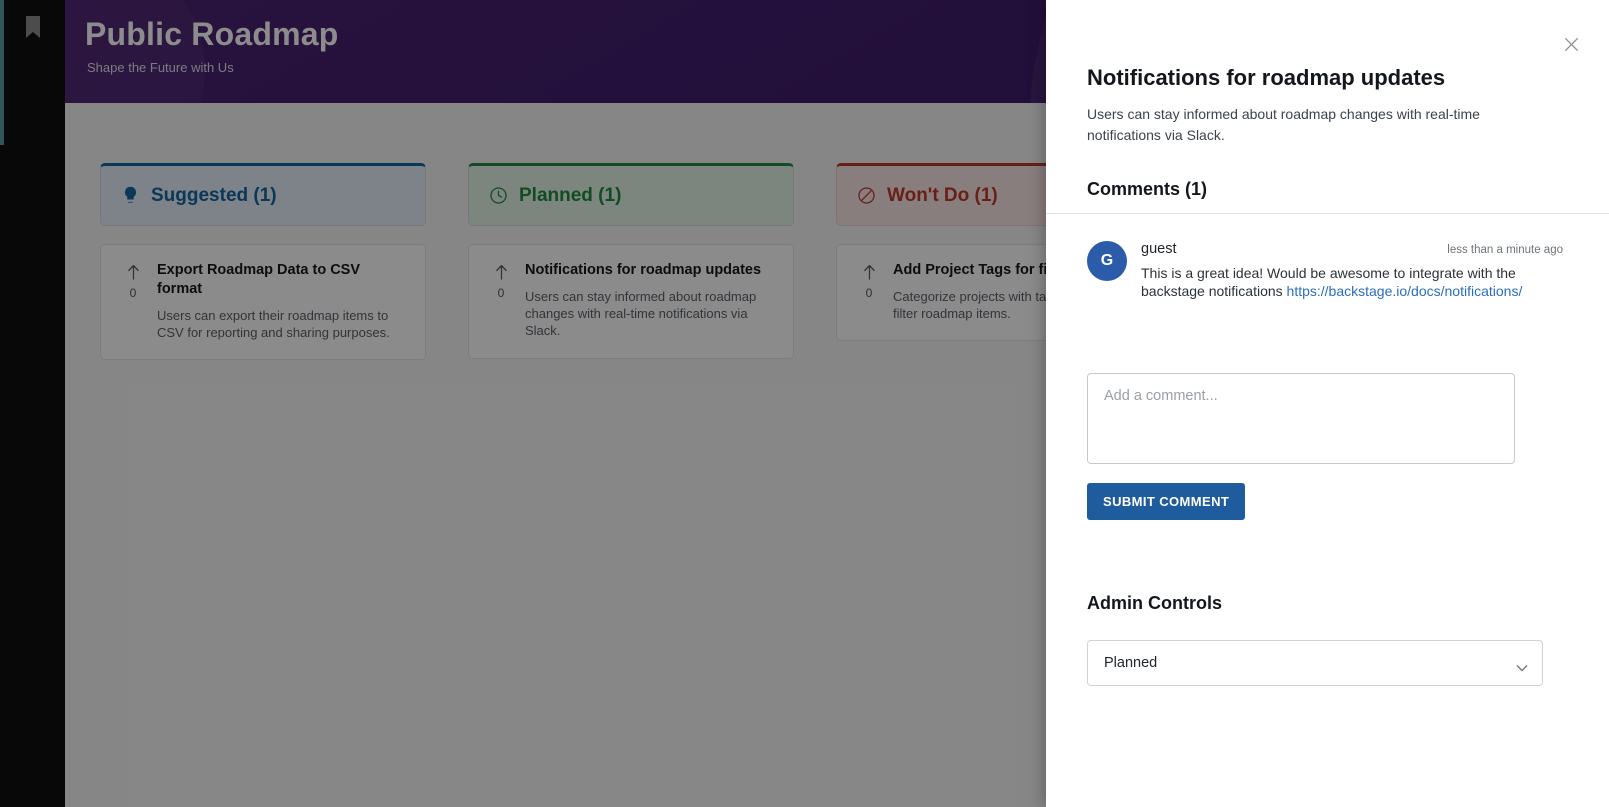  What do you see at coordinates (1107, 260) in the screenshot?
I see `avatar: G` at bounding box center [1107, 260].